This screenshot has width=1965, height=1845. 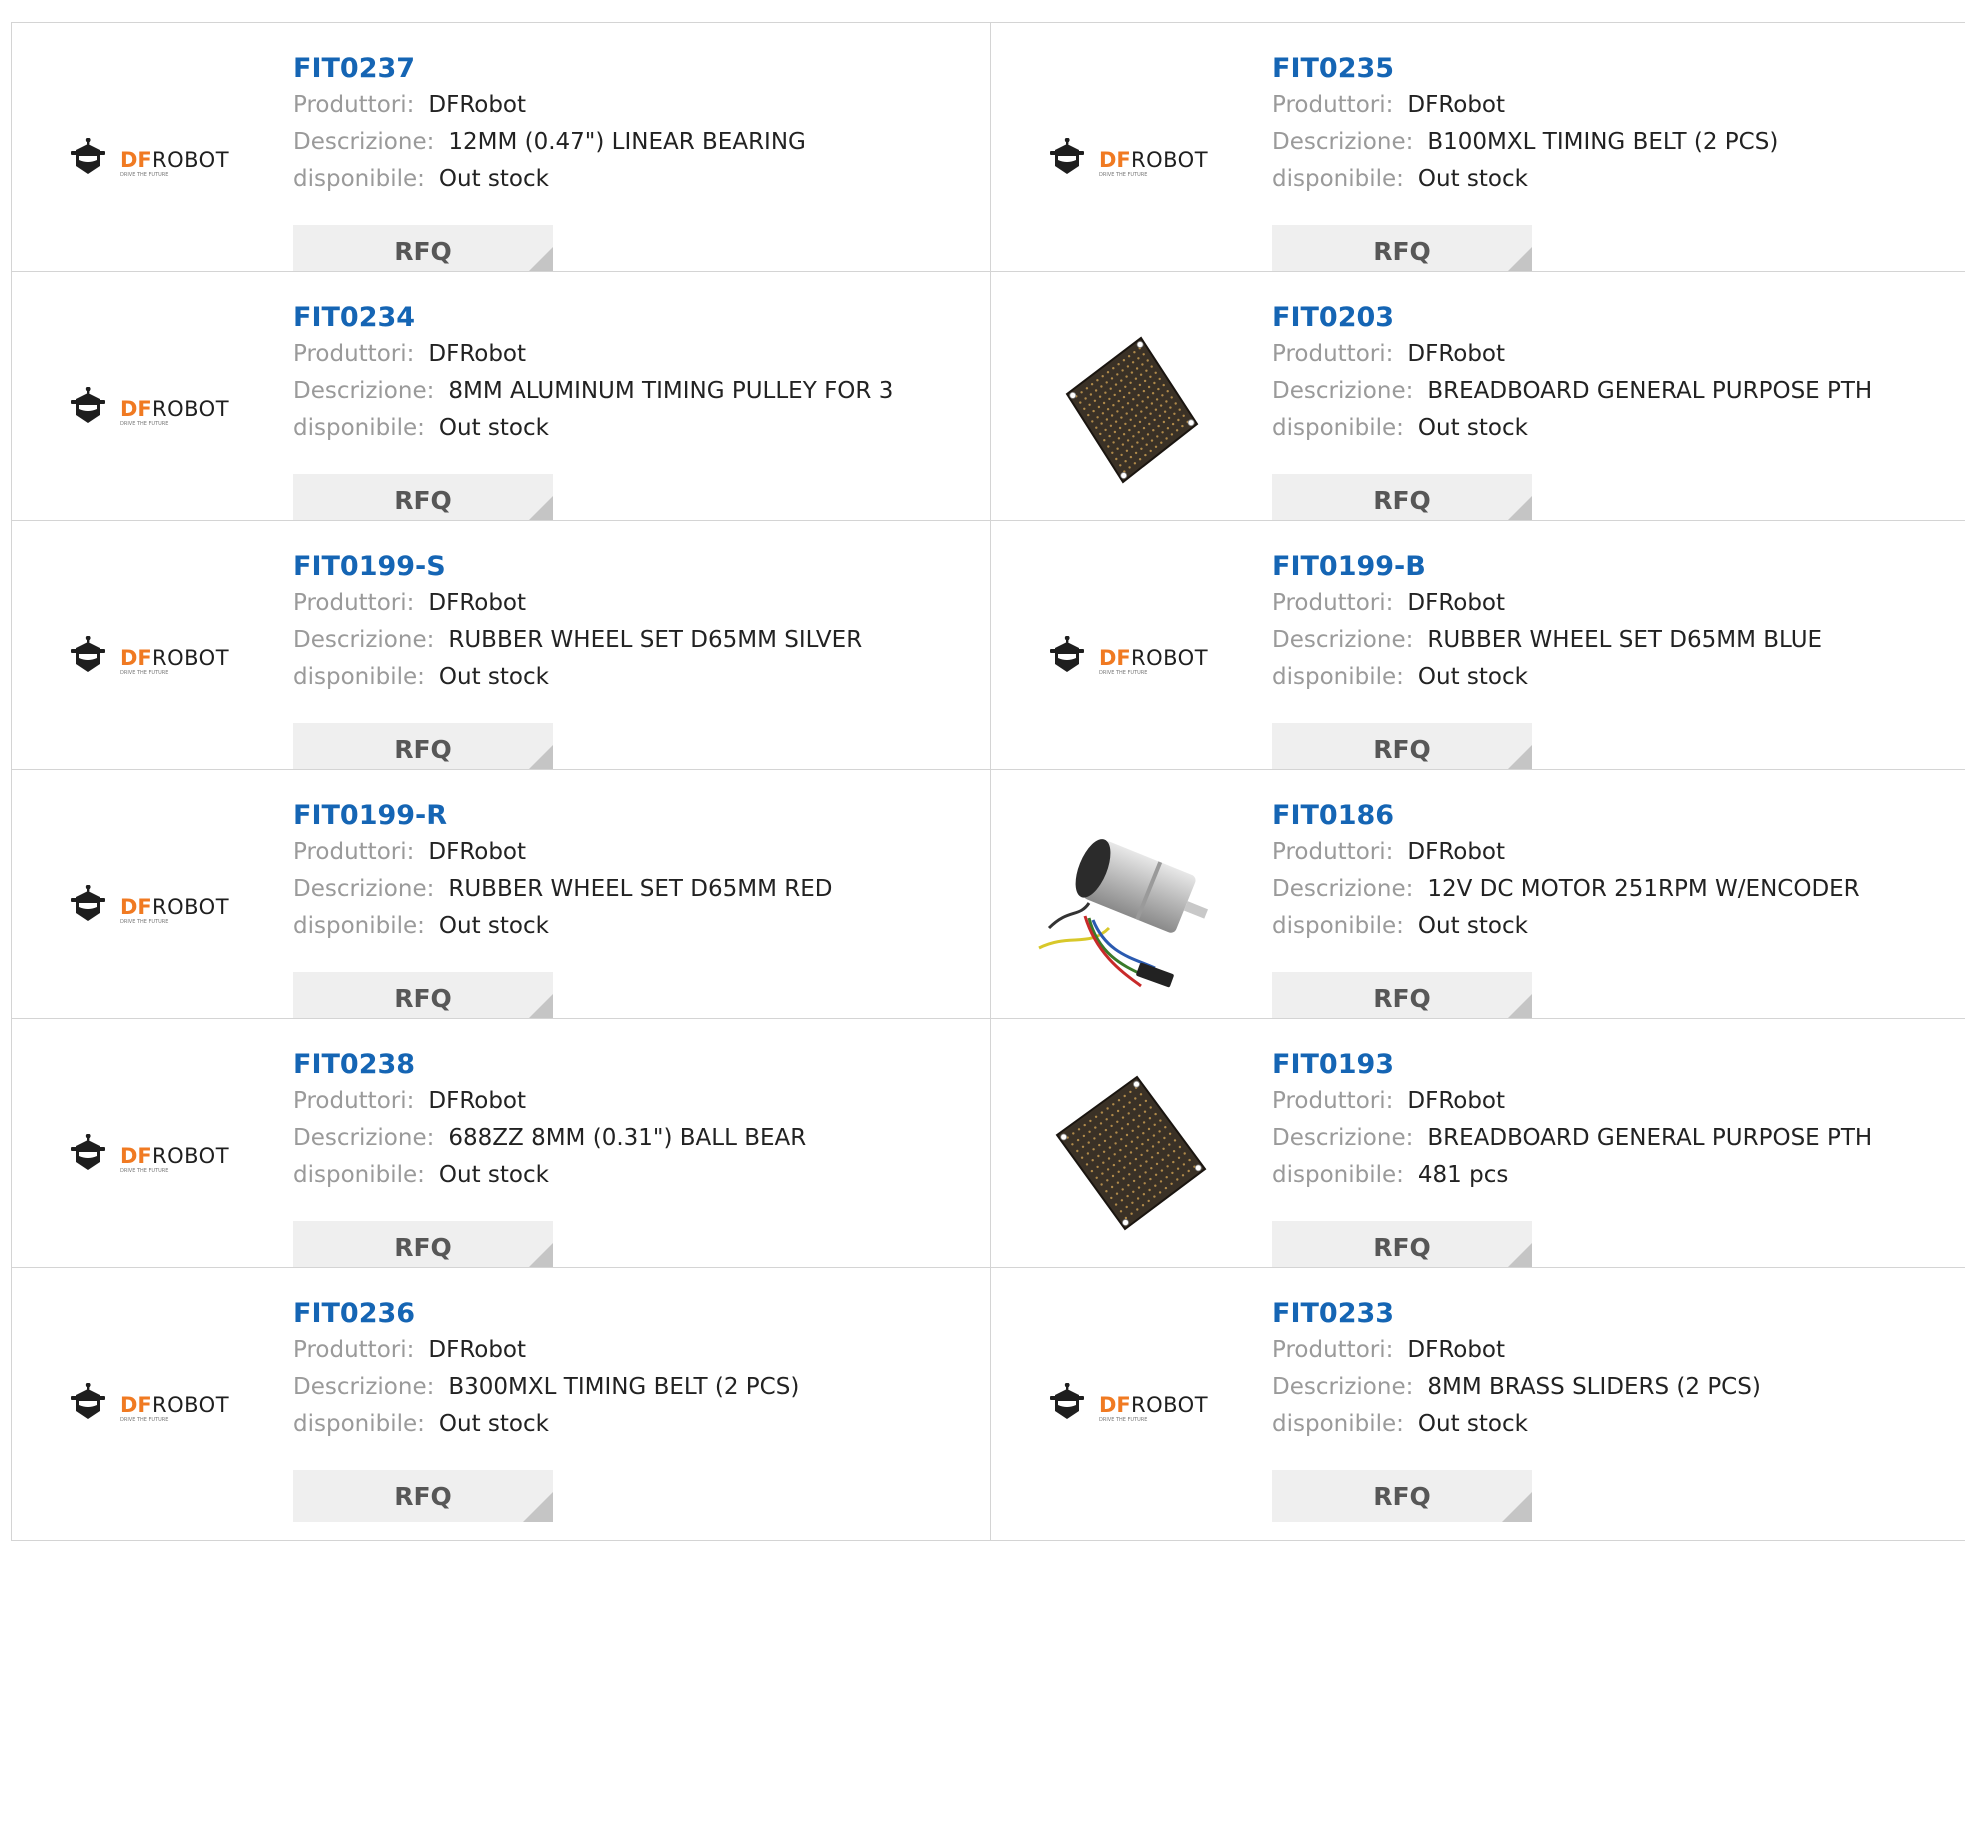 What do you see at coordinates (623, 318) in the screenshot?
I see `part-number-link: FIT0234` at bounding box center [623, 318].